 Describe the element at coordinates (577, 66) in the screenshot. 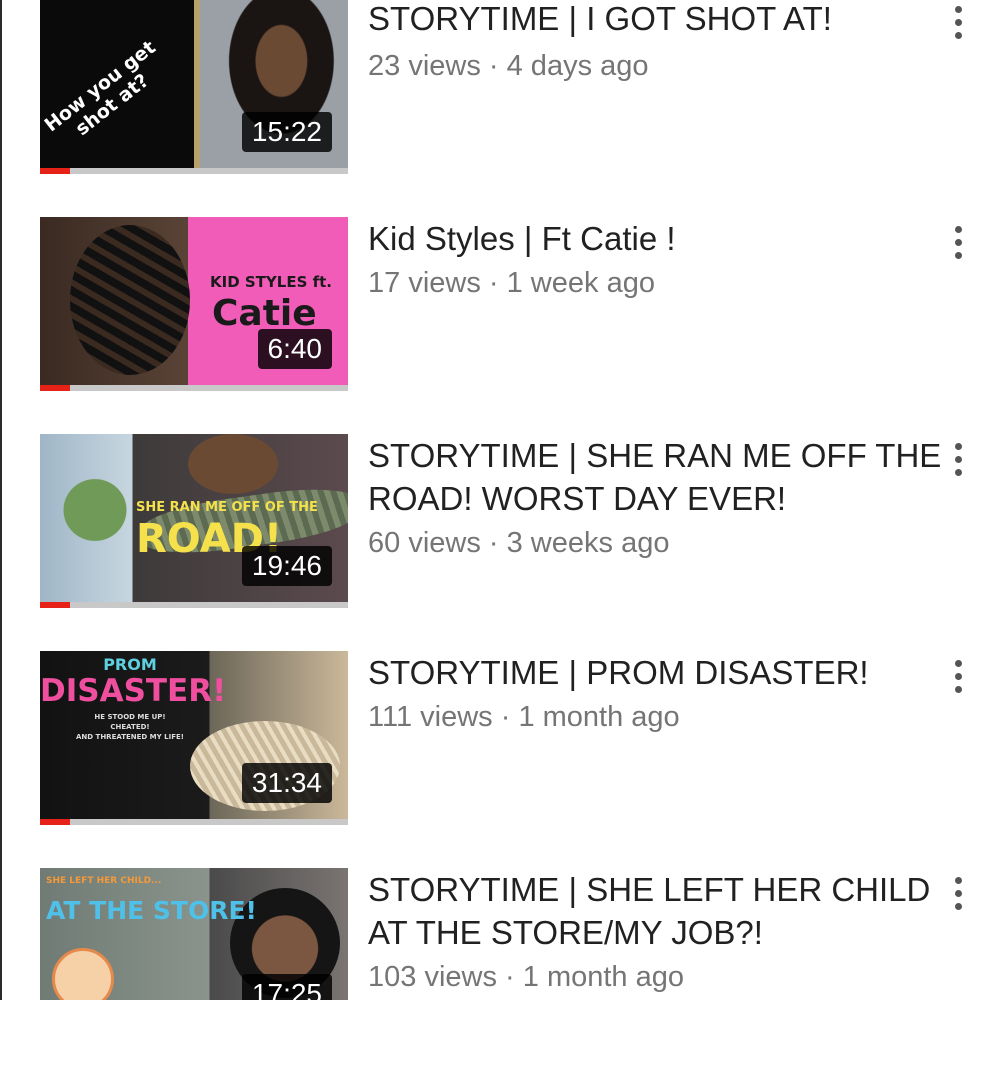

I see `upload-age: 4 days ago` at that location.